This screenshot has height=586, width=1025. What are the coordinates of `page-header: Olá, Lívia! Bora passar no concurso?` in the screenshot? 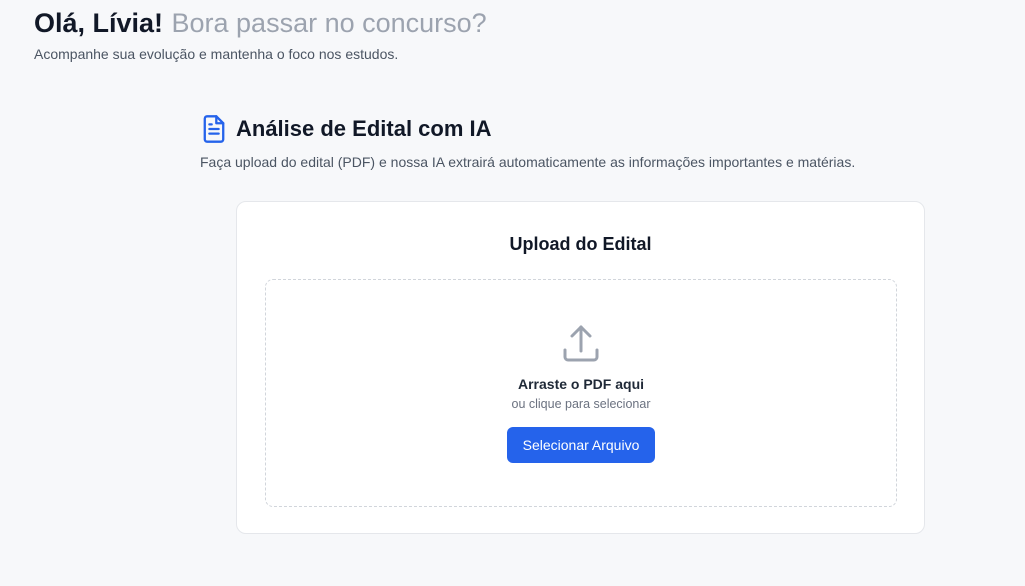 It's located at (260, 23).